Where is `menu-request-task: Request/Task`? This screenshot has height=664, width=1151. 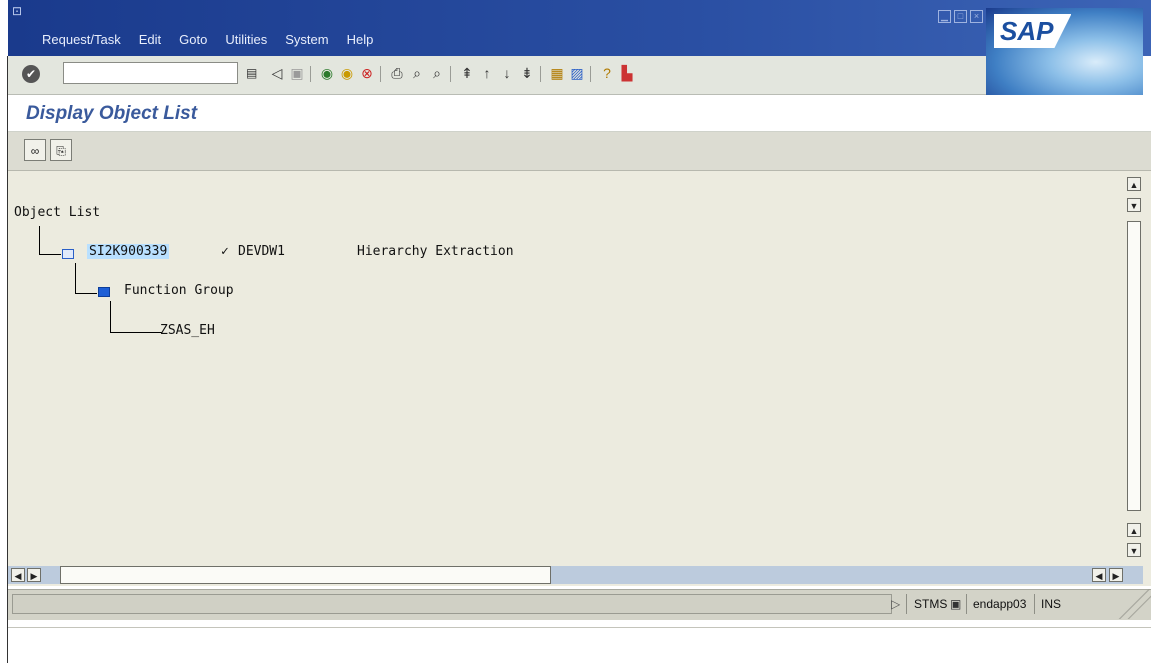 menu-request-task: Request/Task is located at coordinates (81, 39).